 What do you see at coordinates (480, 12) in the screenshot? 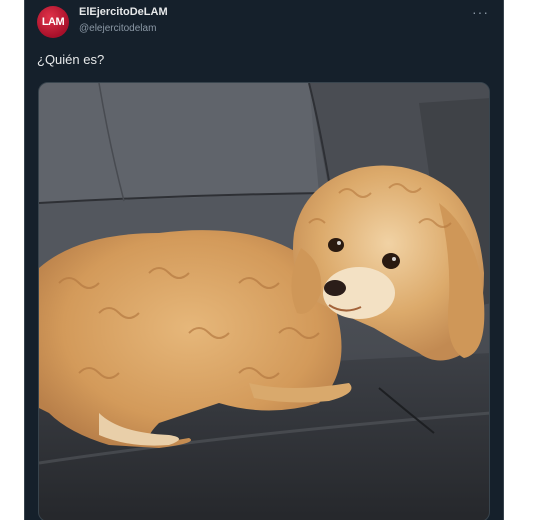
I see `more-options-icon: ···` at bounding box center [480, 12].